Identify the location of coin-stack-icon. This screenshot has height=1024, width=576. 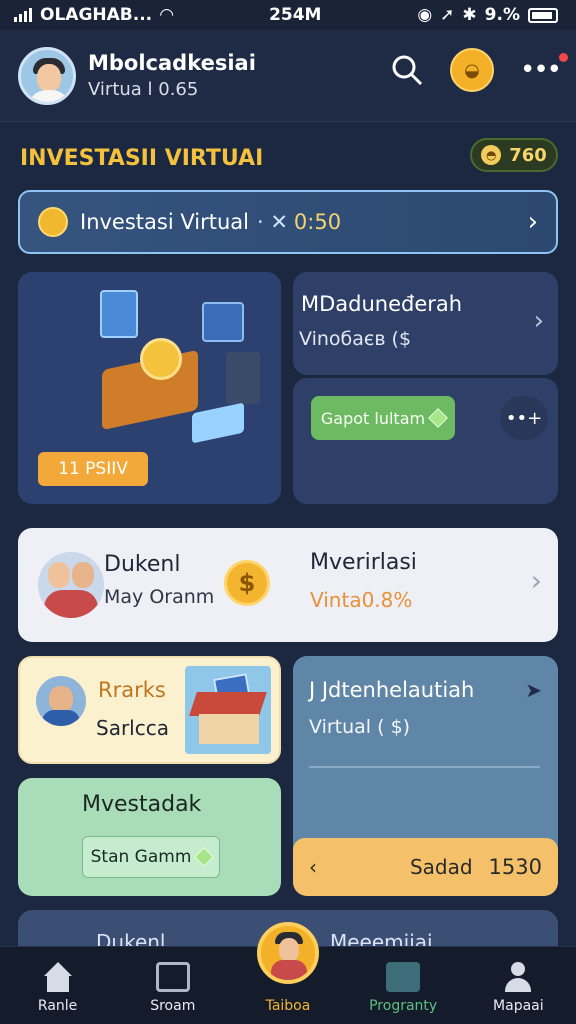
(53, 222).